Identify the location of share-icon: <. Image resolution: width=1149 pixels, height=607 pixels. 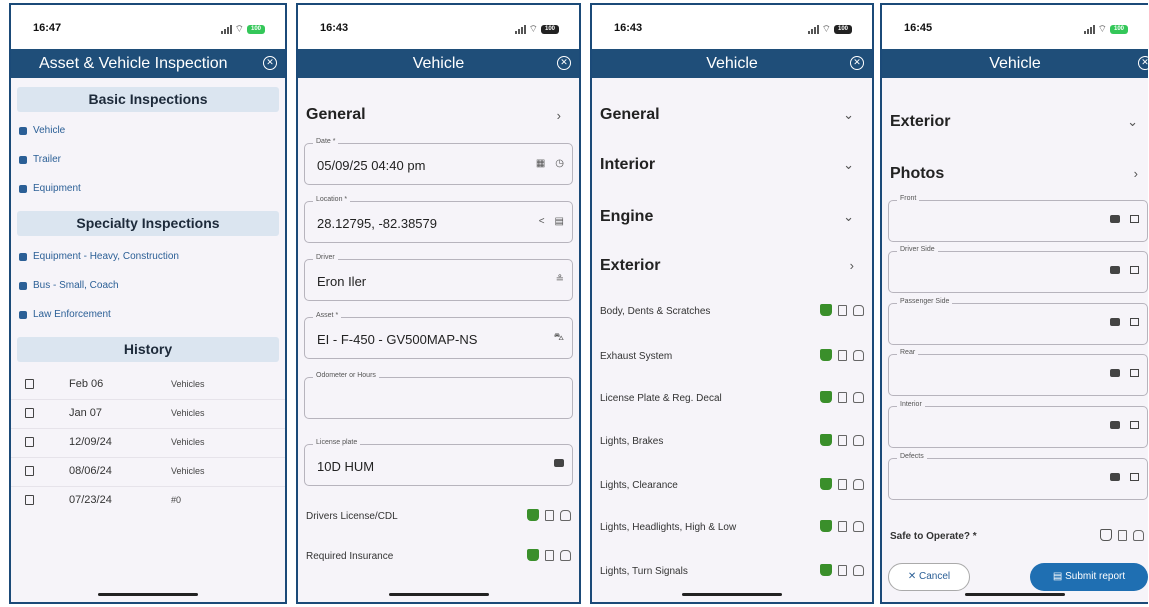
(542, 221).